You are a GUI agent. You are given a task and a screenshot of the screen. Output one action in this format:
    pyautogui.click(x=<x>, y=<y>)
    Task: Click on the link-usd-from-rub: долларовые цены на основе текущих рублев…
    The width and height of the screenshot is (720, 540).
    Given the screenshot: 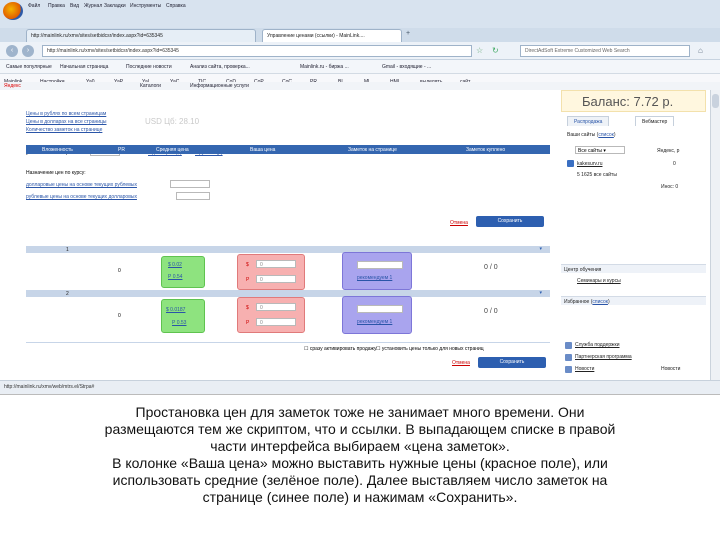 What is the action you would take?
    pyautogui.click(x=81, y=185)
    